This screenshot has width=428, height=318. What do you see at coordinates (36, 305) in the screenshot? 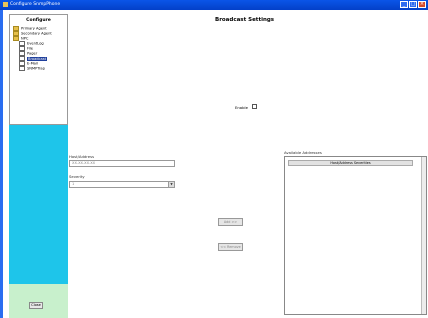
I see `close-button: Close` at bounding box center [36, 305].